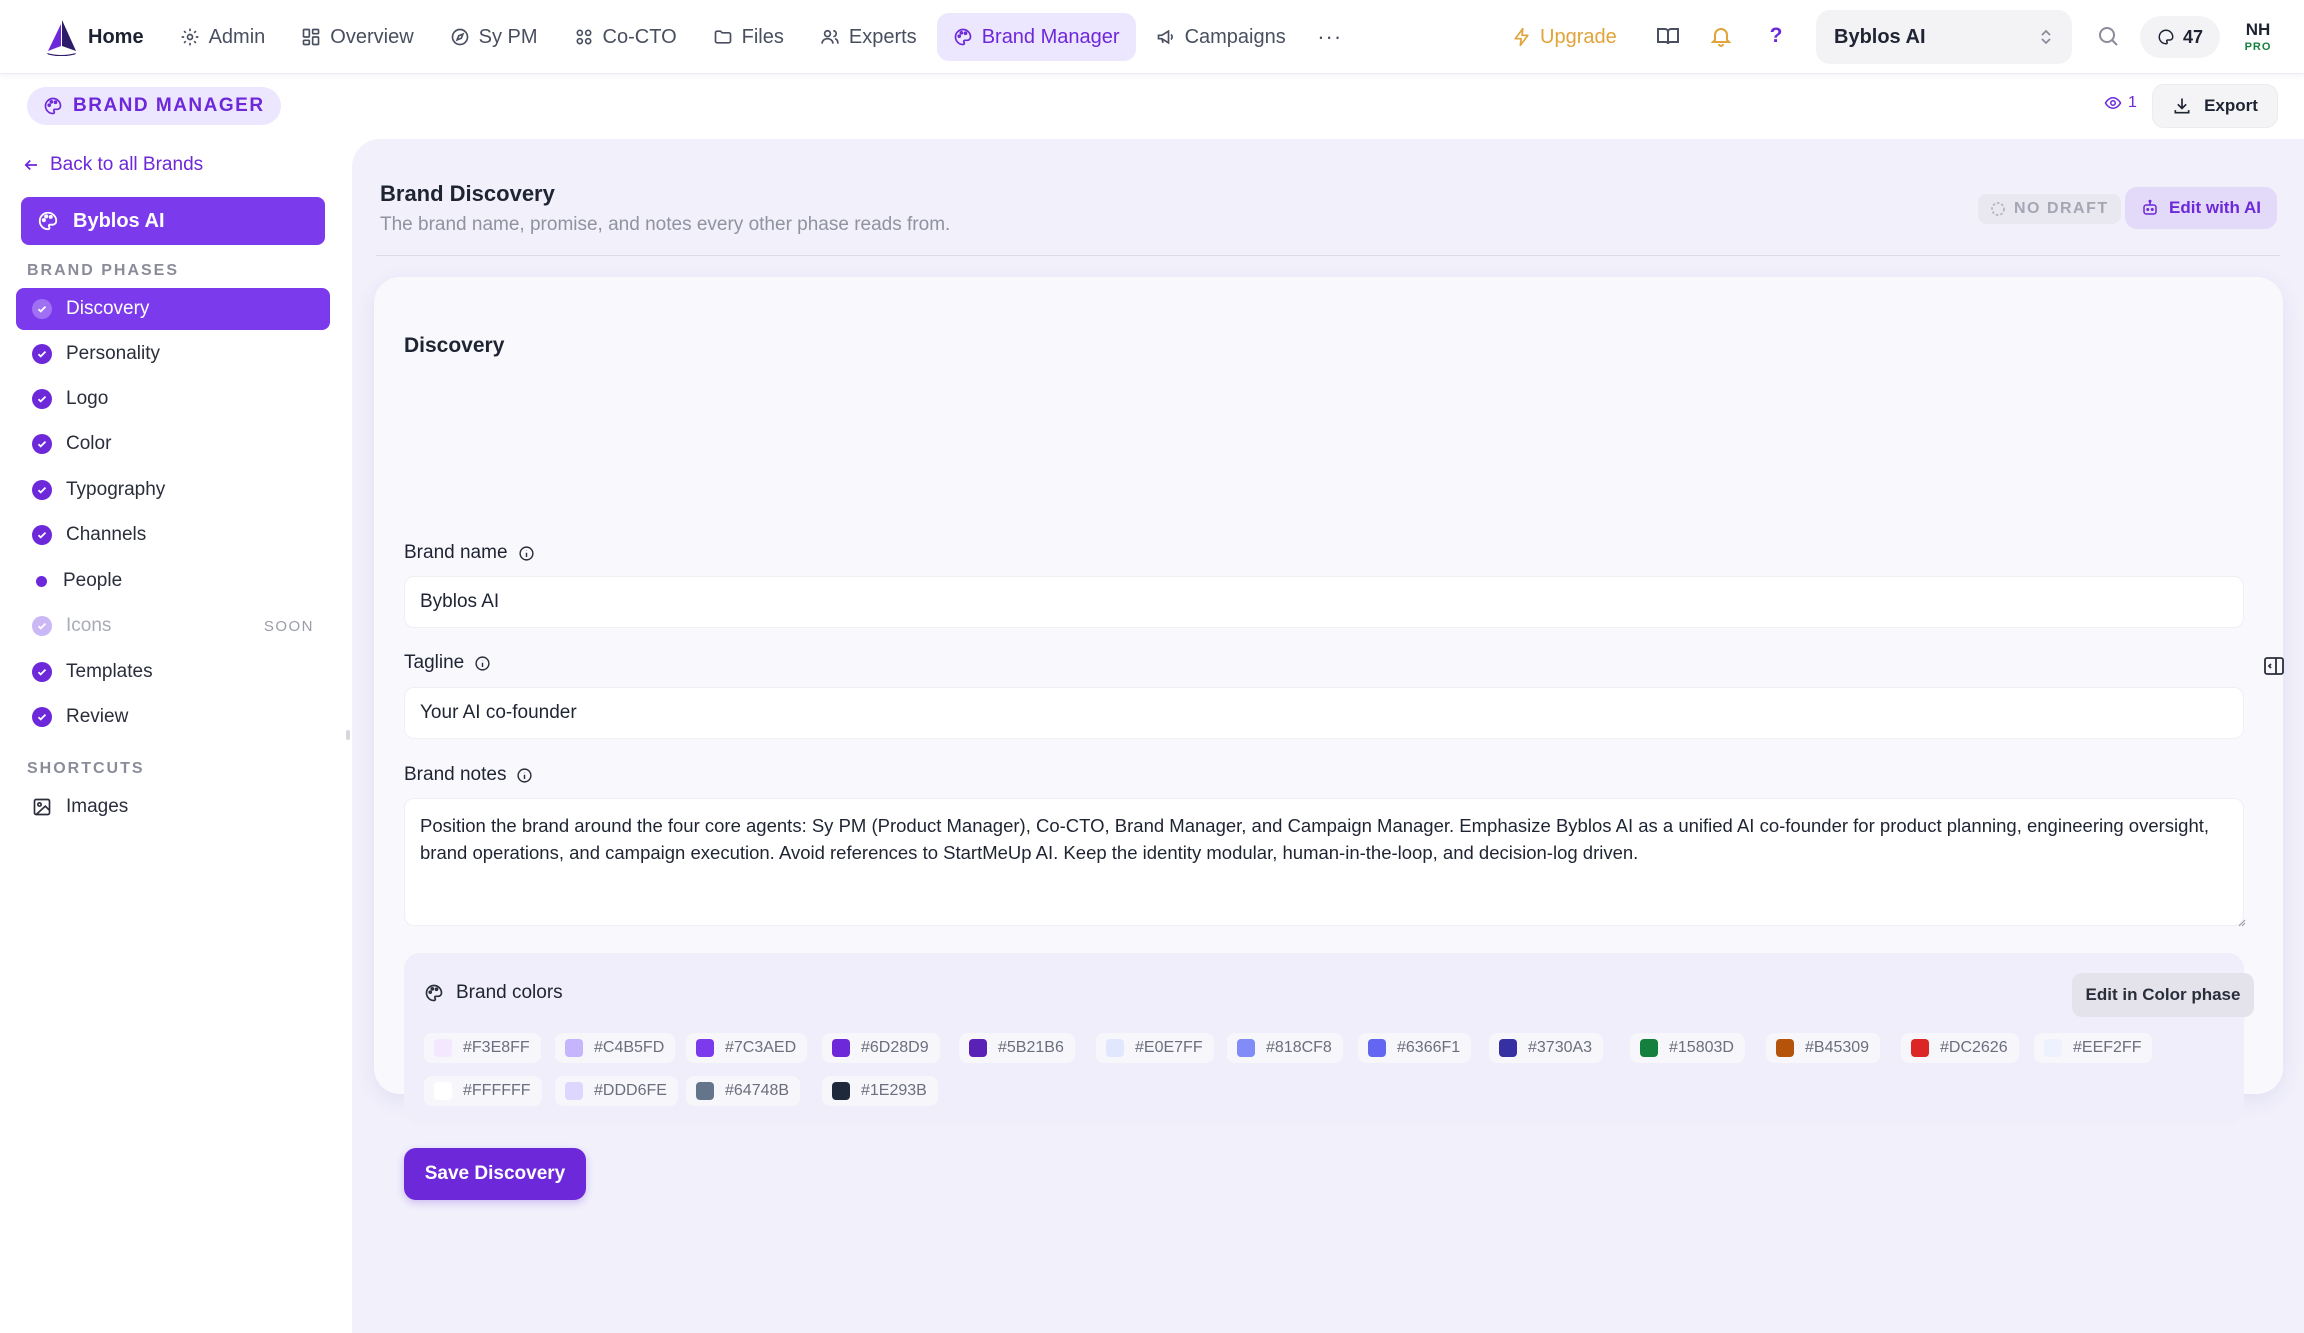 This screenshot has height=1333, width=2304. I want to click on nav-home: Home, so click(122, 37).